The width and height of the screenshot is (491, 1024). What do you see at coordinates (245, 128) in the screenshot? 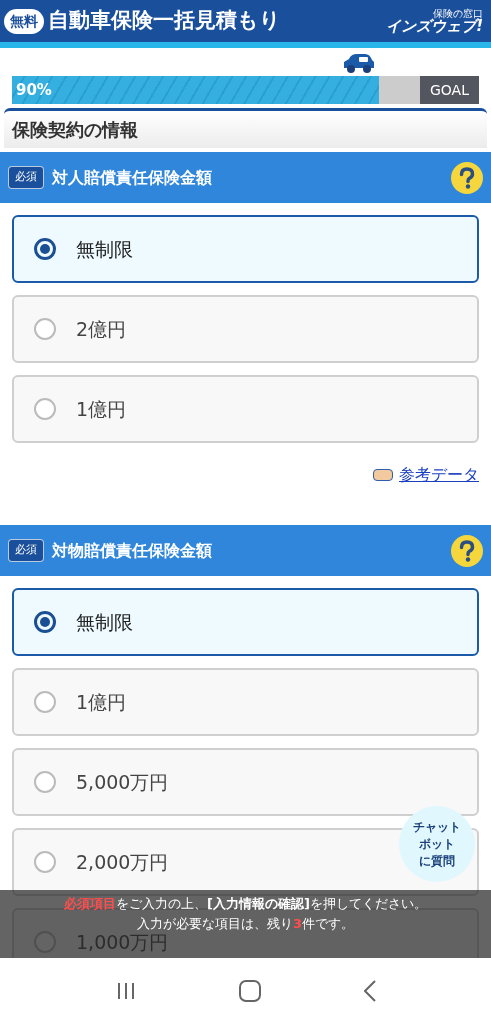
I see `section-title: 保険契約の情報` at bounding box center [245, 128].